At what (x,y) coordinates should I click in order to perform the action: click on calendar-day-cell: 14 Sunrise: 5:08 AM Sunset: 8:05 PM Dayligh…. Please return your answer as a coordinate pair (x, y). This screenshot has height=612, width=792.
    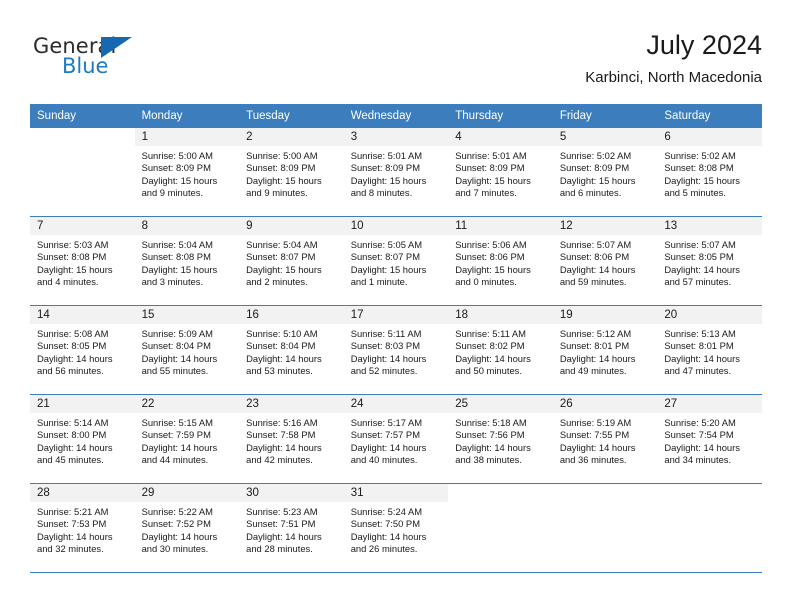
    Looking at the image, I should click on (82, 350).